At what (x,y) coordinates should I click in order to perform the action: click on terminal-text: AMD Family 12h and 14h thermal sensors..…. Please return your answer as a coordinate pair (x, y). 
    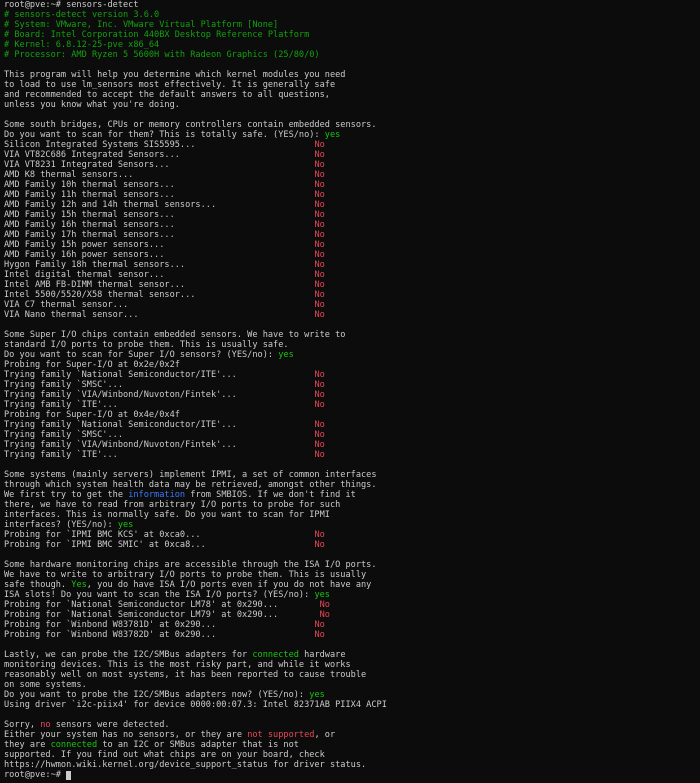
    Looking at the image, I should click on (159, 205).